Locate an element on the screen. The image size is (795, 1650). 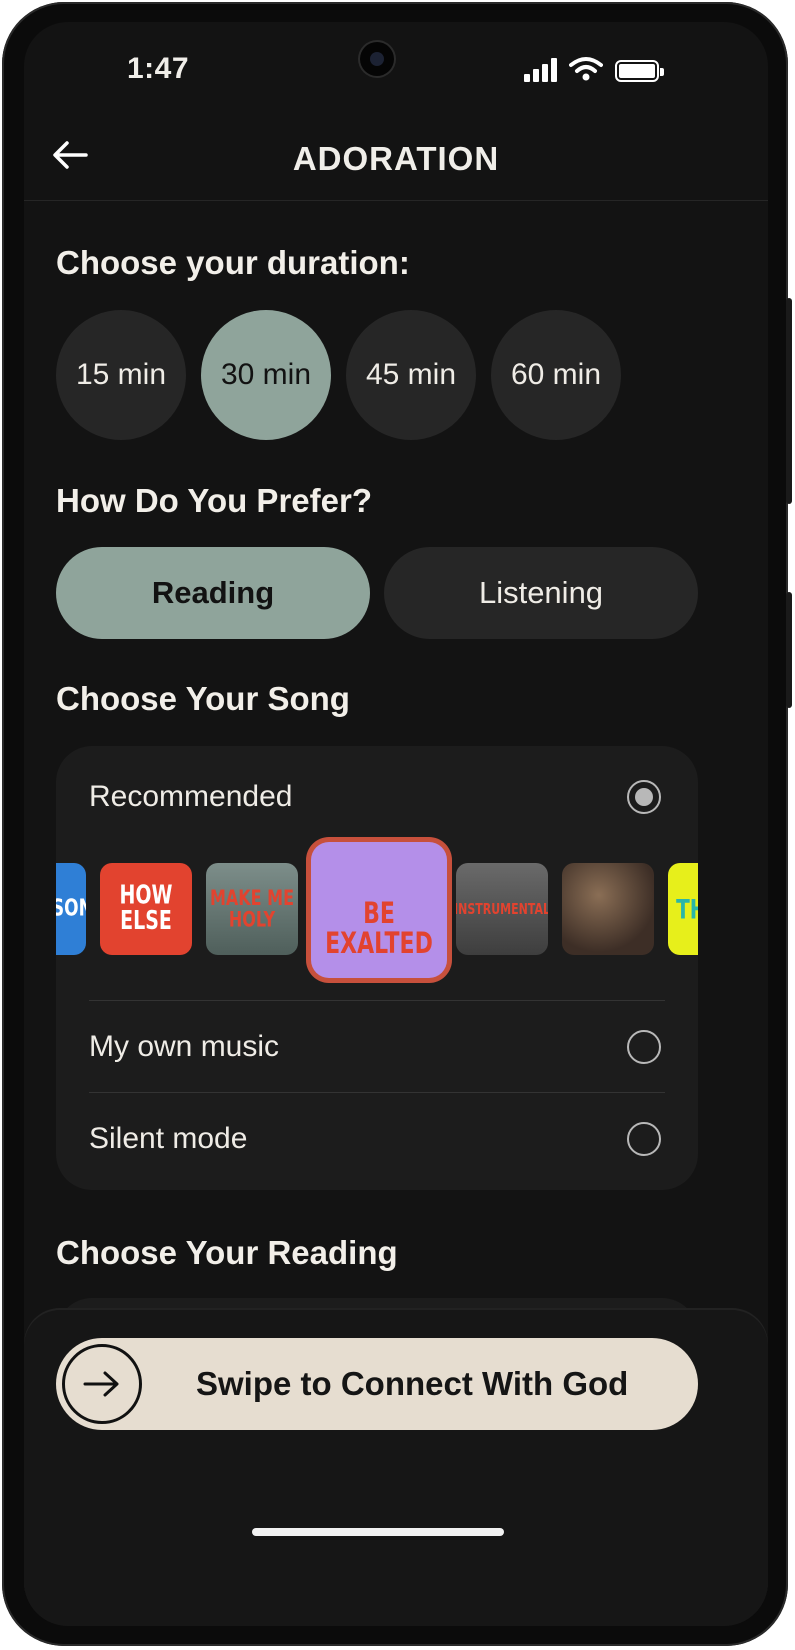
duration-option-45: 45 min is located at coordinates (411, 375).